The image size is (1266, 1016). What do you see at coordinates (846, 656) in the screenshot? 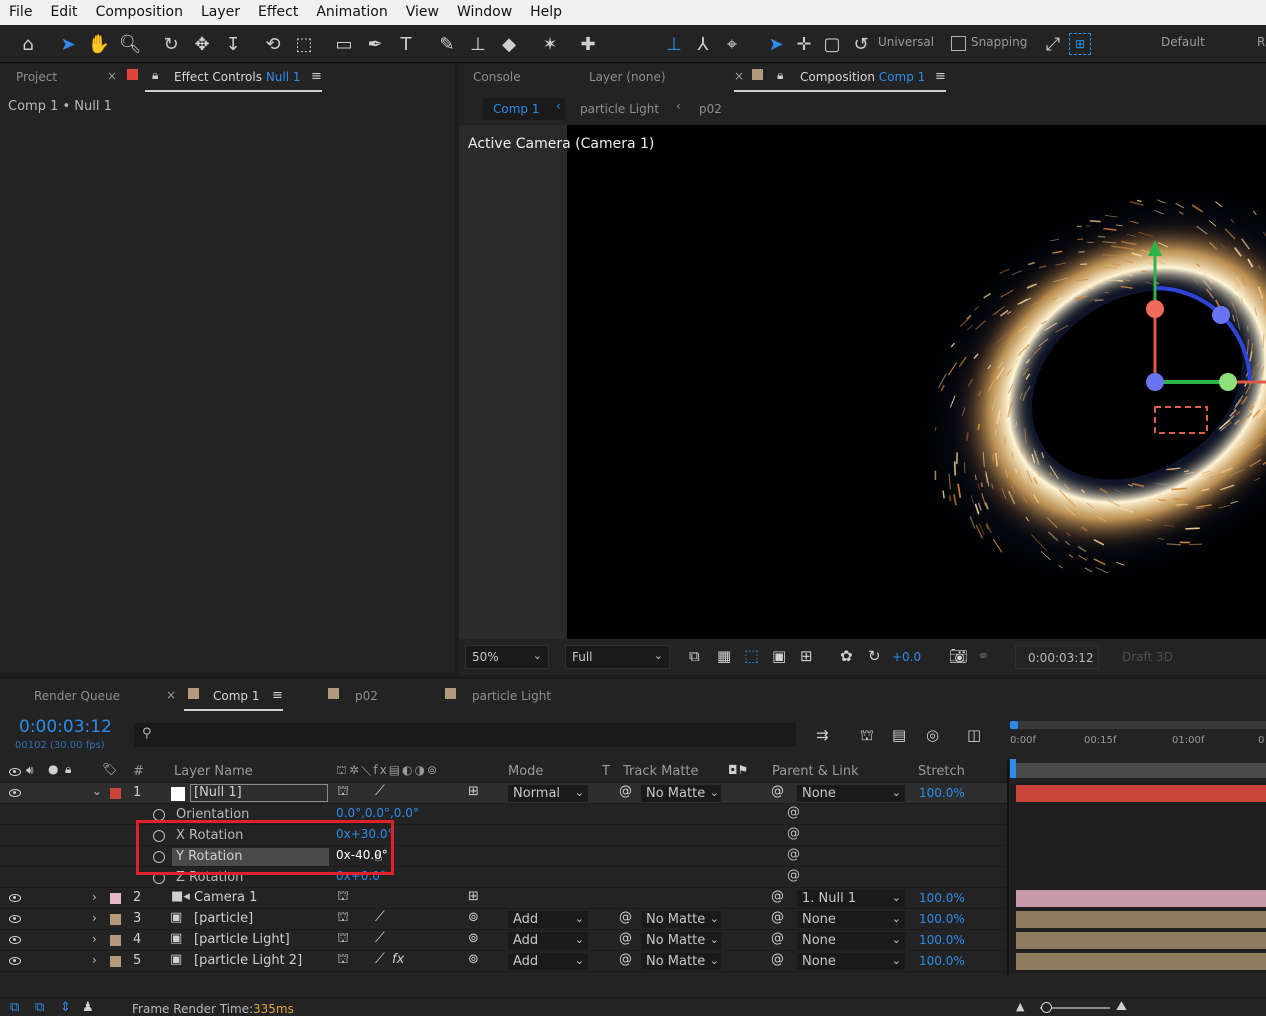
I see `channels-icon: ✿` at bounding box center [846, 656].